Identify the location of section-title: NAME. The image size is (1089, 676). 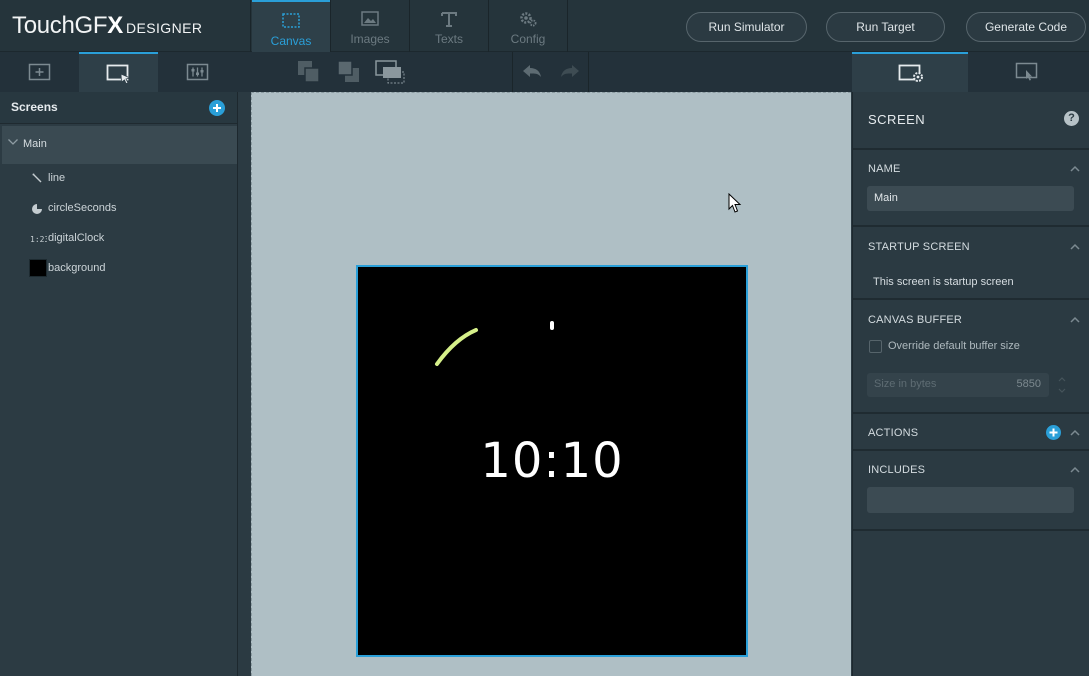
(884, 169).